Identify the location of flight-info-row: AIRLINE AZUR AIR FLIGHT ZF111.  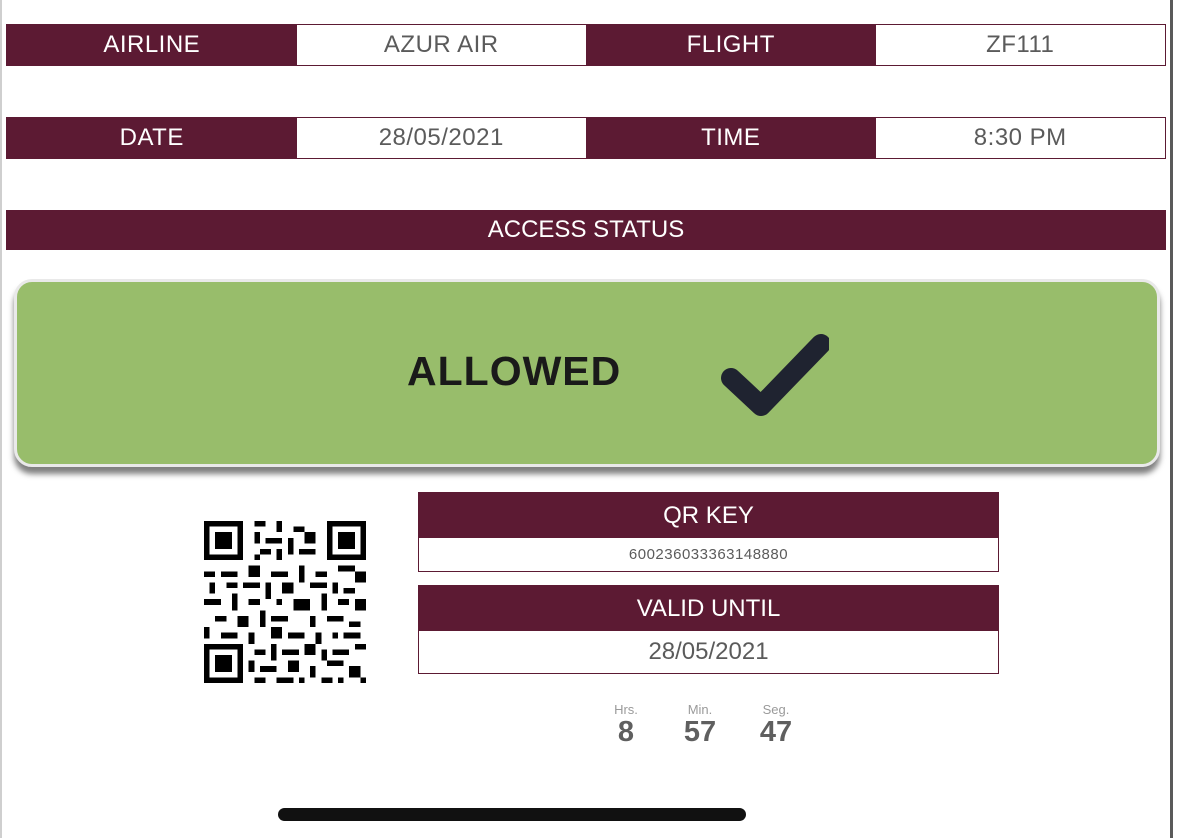
(586, 45).